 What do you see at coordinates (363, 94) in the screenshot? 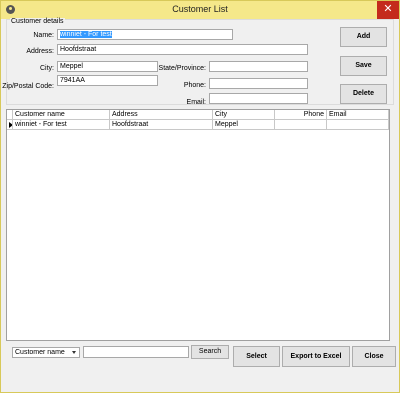
I see `delete-button: Delete` at bounding box center [363, 94].